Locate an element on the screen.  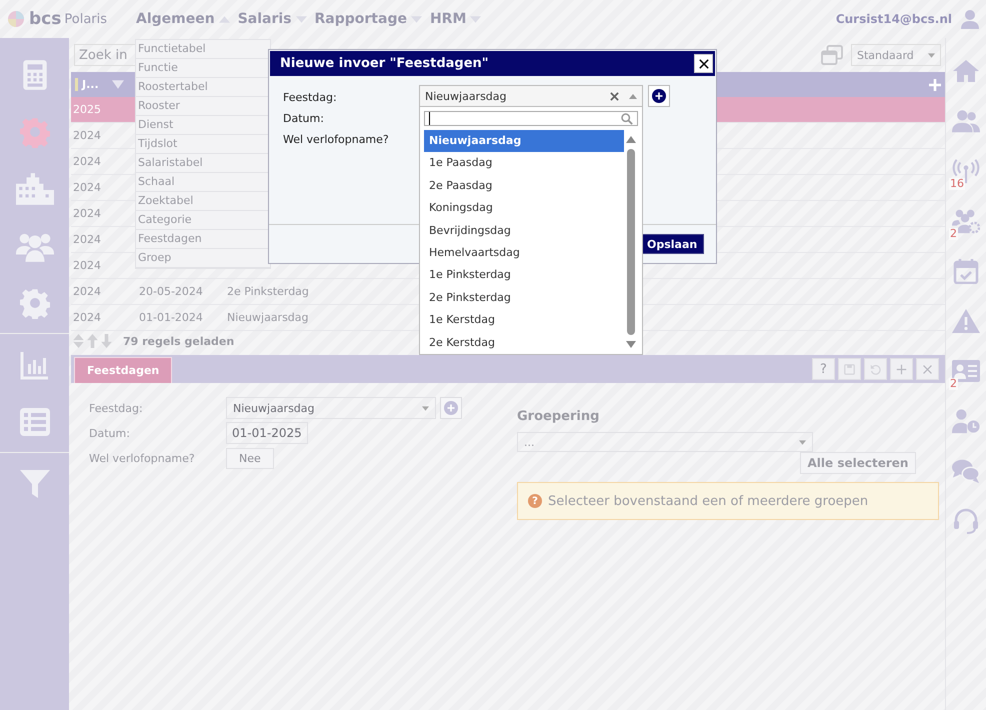
dialog-title: Nieuwe invoer "Feestdagen" is located at coordinates (384, 63).